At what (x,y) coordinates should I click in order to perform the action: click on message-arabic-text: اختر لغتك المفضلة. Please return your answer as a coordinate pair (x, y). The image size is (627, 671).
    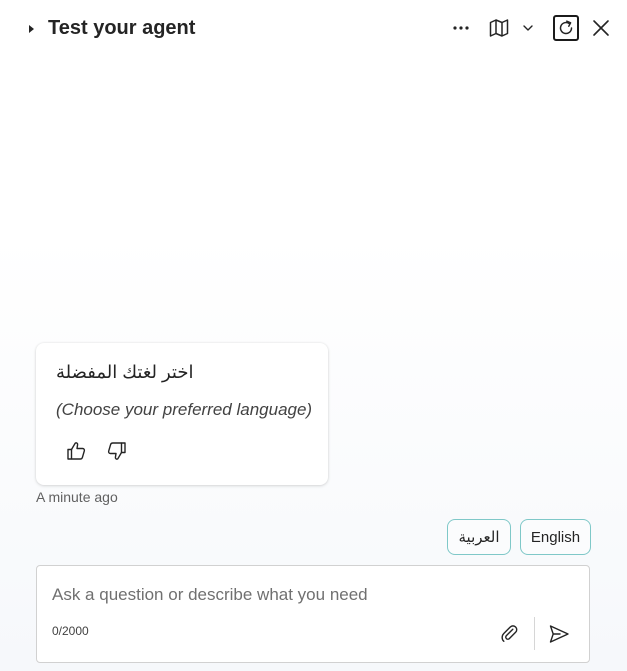
    Looking at the image, I should click on (125, 372).